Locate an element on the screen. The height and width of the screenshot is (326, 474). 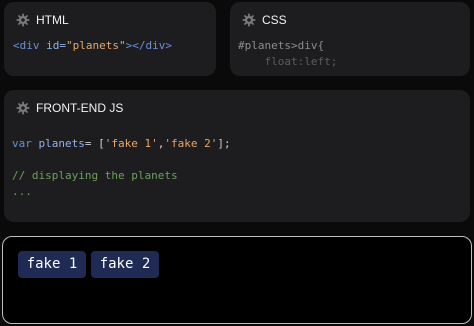
code-end: ]; is located at coordinates (224, 143).